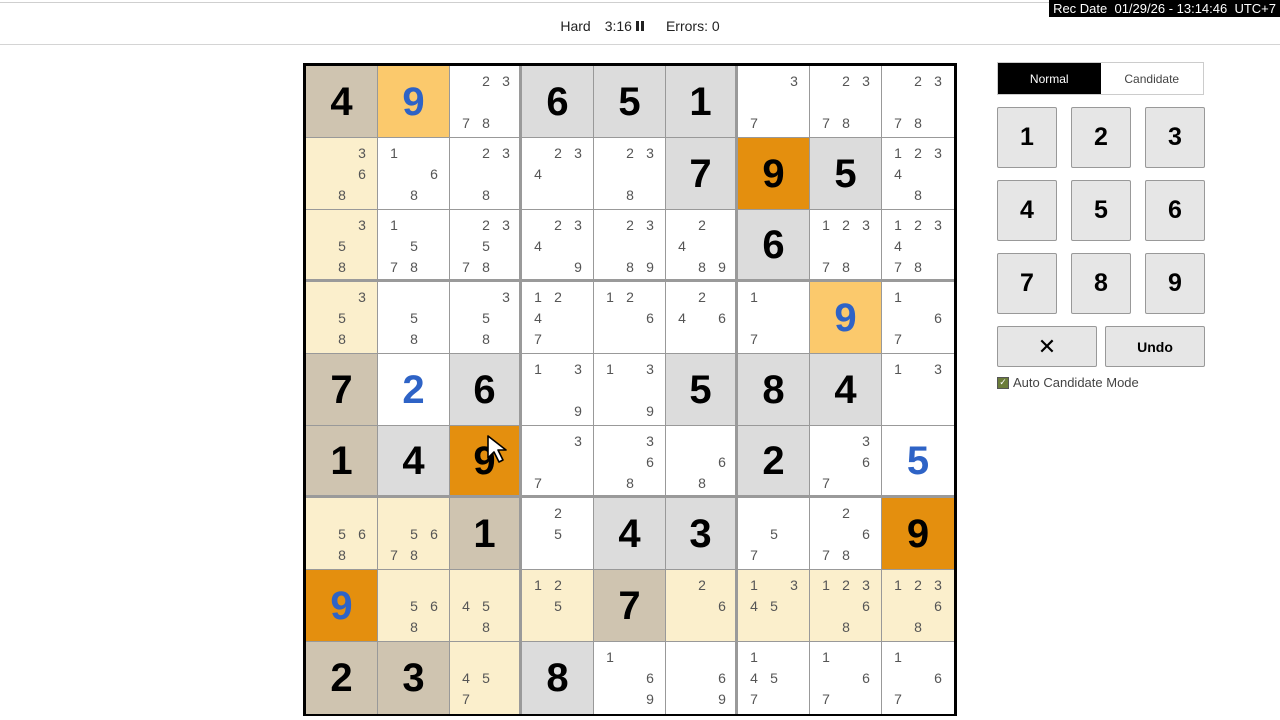 The image size is (1280, 720). I want to click on tab-candidate: Candidate, so click(1151, 78).